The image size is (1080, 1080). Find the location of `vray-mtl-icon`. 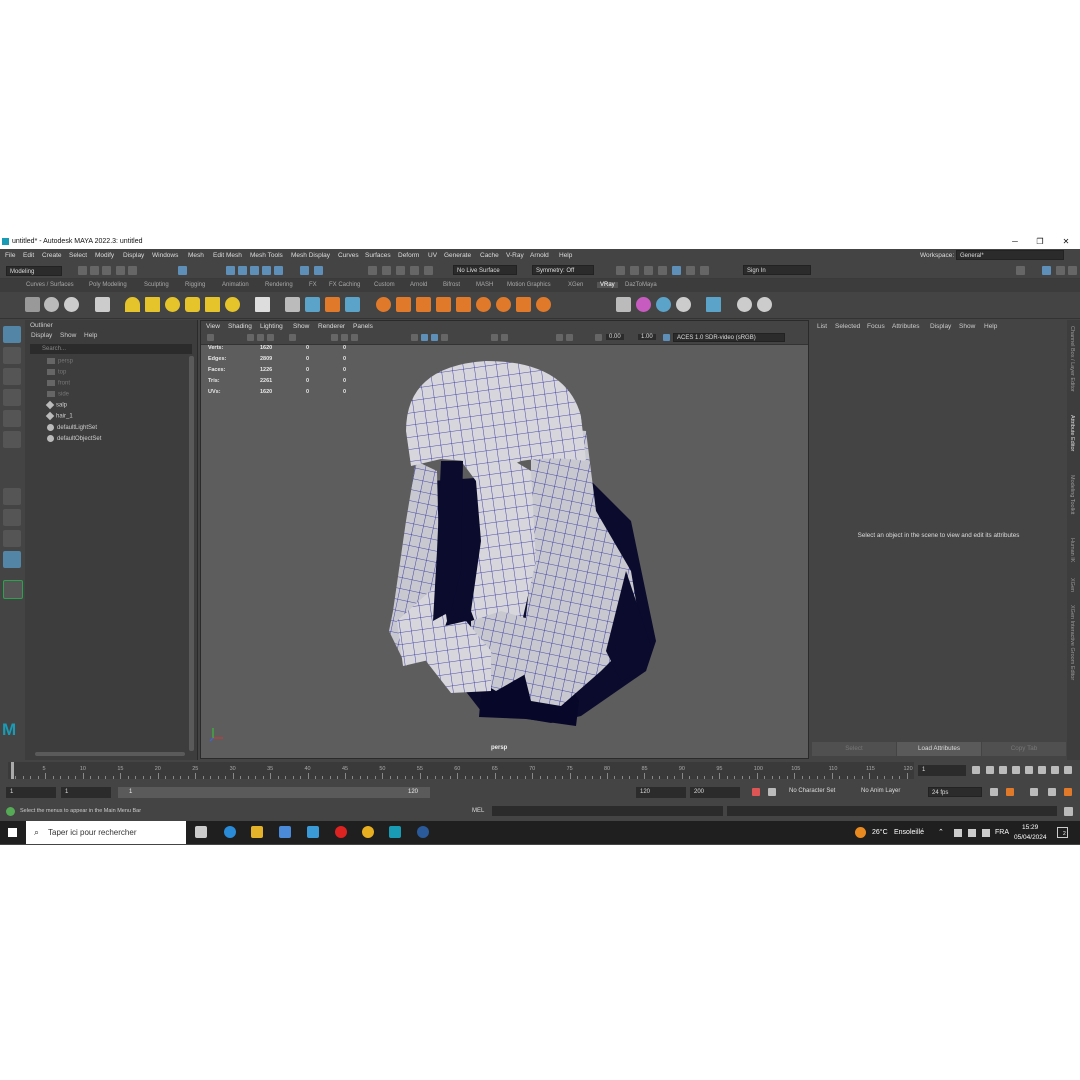

vray-mtl-icon is located at coordinates (383, 304).